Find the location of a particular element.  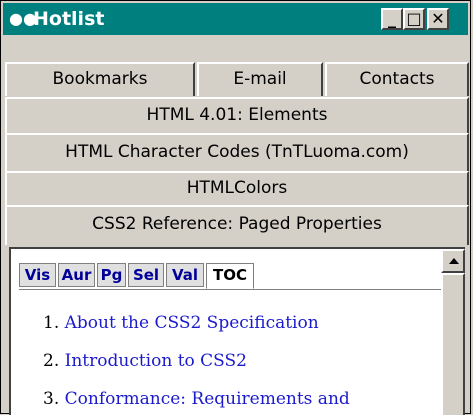

maximize-button: □ is located at coordinates (414, 19).